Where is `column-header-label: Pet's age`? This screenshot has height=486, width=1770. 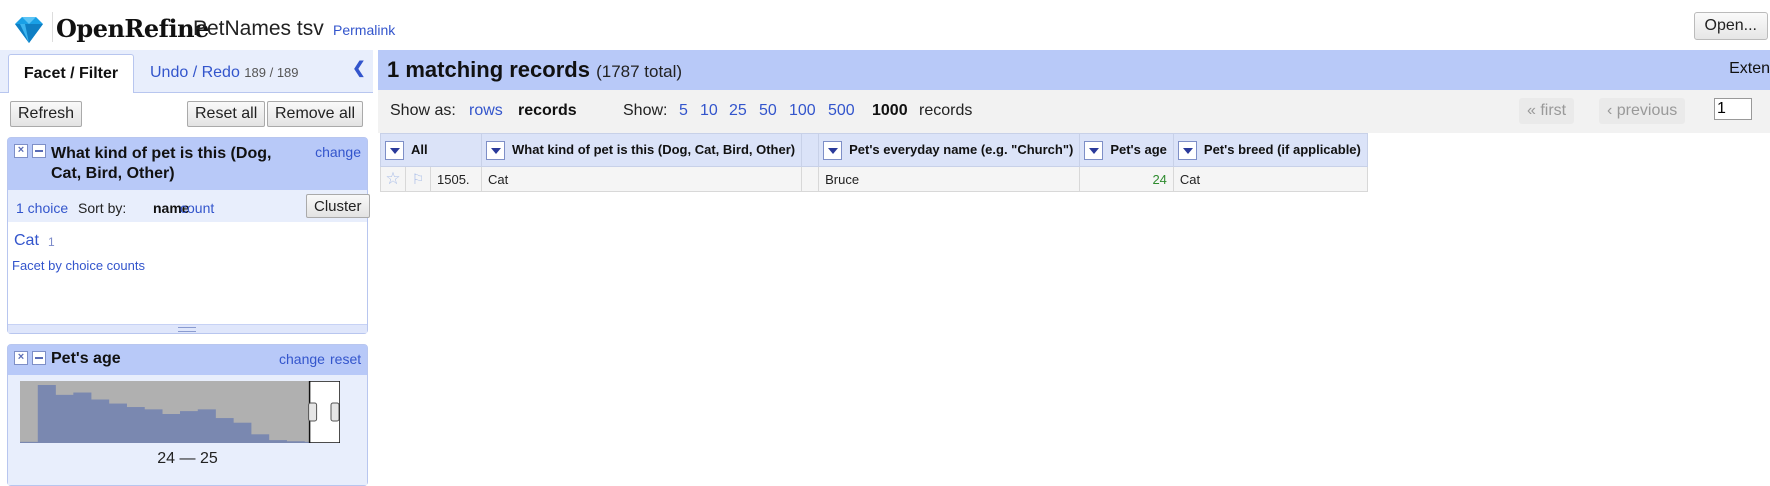 column-header-label: Pet's age is located at coordinates (1138, 149).